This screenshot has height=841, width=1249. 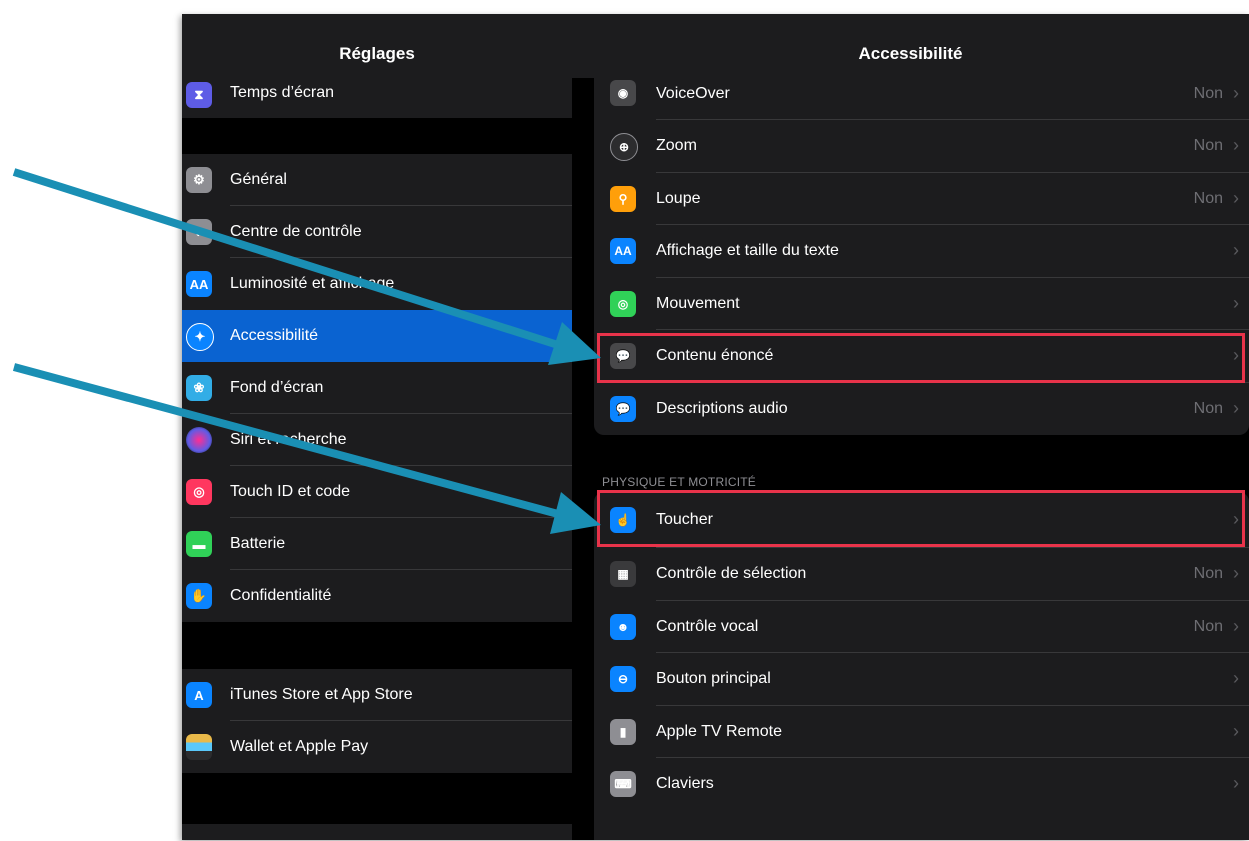 I want to click on sidebar-item-label: Luminosité et affichage, so click(x=312, y=283).